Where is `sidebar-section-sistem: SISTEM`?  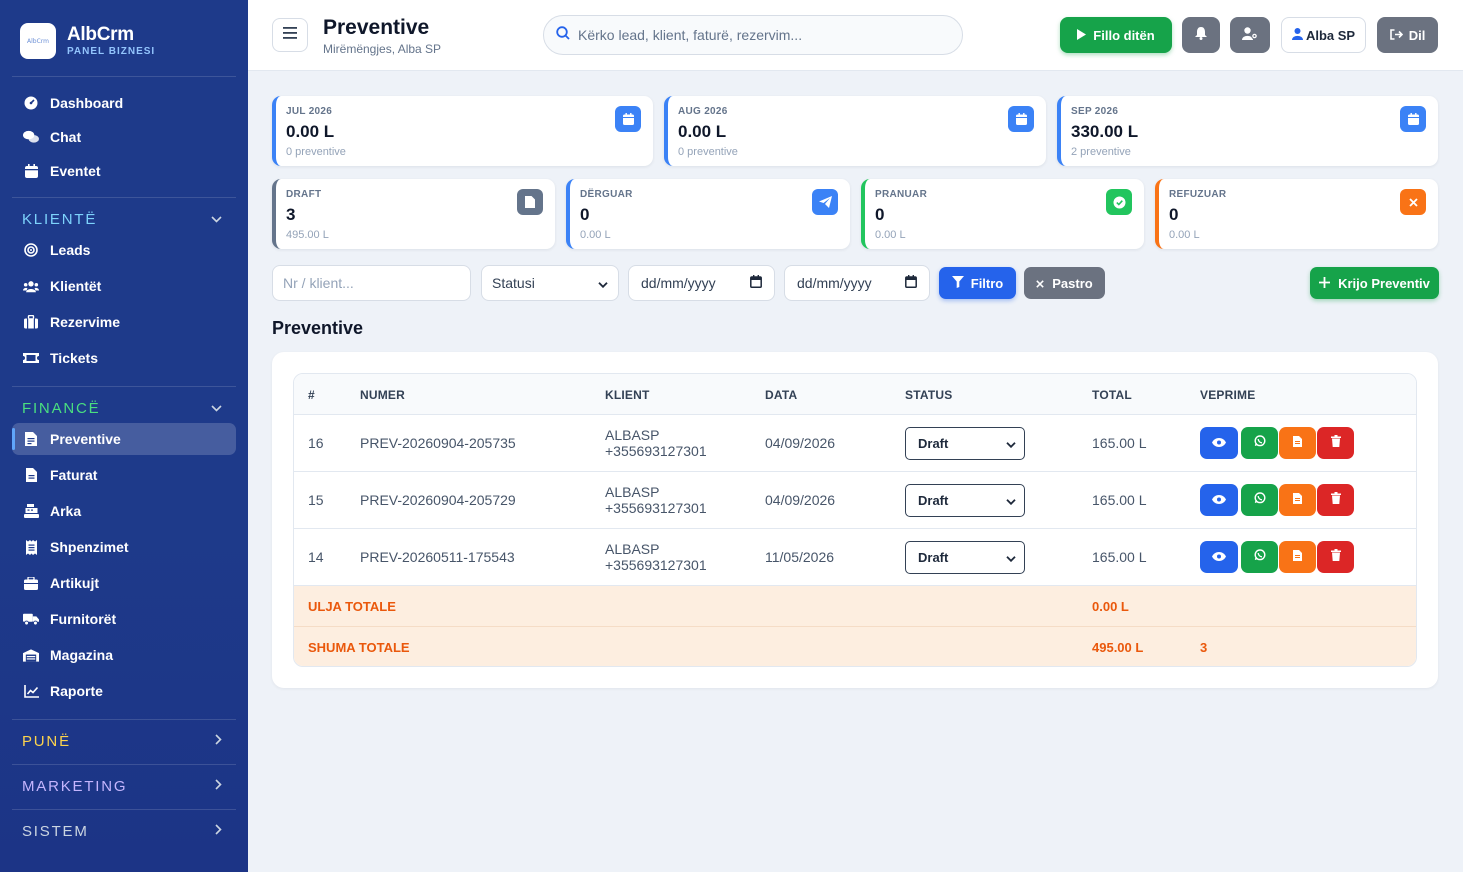 sidebar-section-sistem: SISTEM is located at coordinates (127, 831).